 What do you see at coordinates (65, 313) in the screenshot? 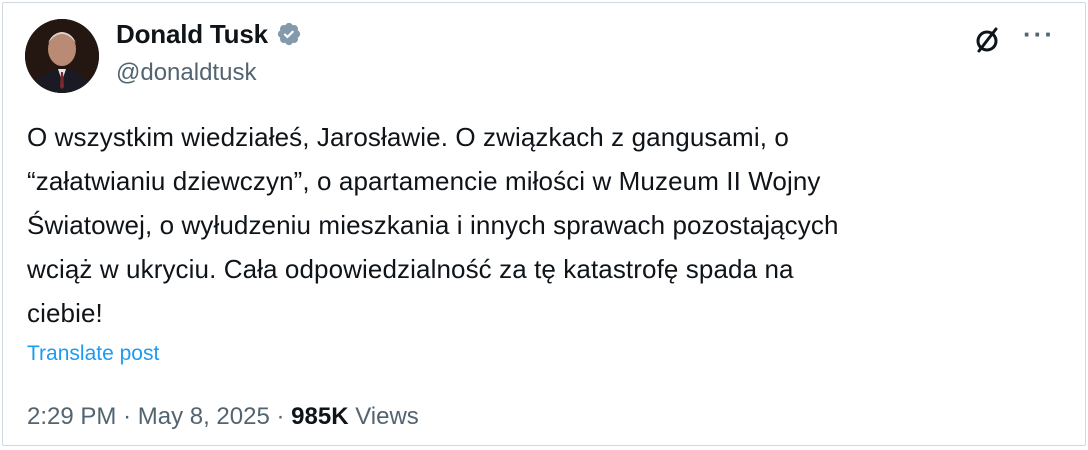
I see `tweet-text-line: ciebie!` at bounding box center [65, 313].